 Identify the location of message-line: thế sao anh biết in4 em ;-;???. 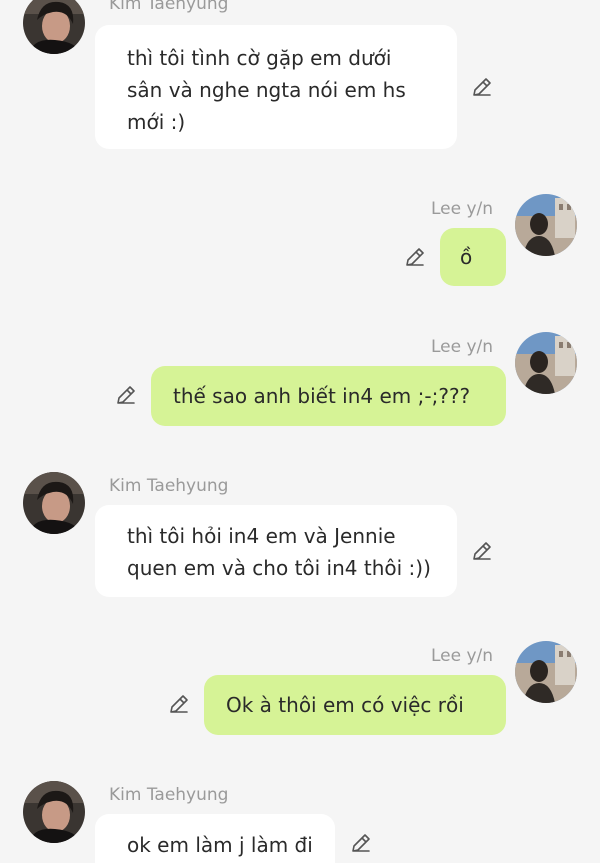
(322, 396).